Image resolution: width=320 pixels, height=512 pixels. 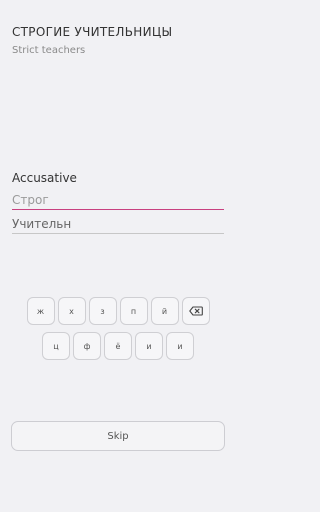 I want to click on keyboard-row-1: ж х з п й, so click(x=118, y=311).